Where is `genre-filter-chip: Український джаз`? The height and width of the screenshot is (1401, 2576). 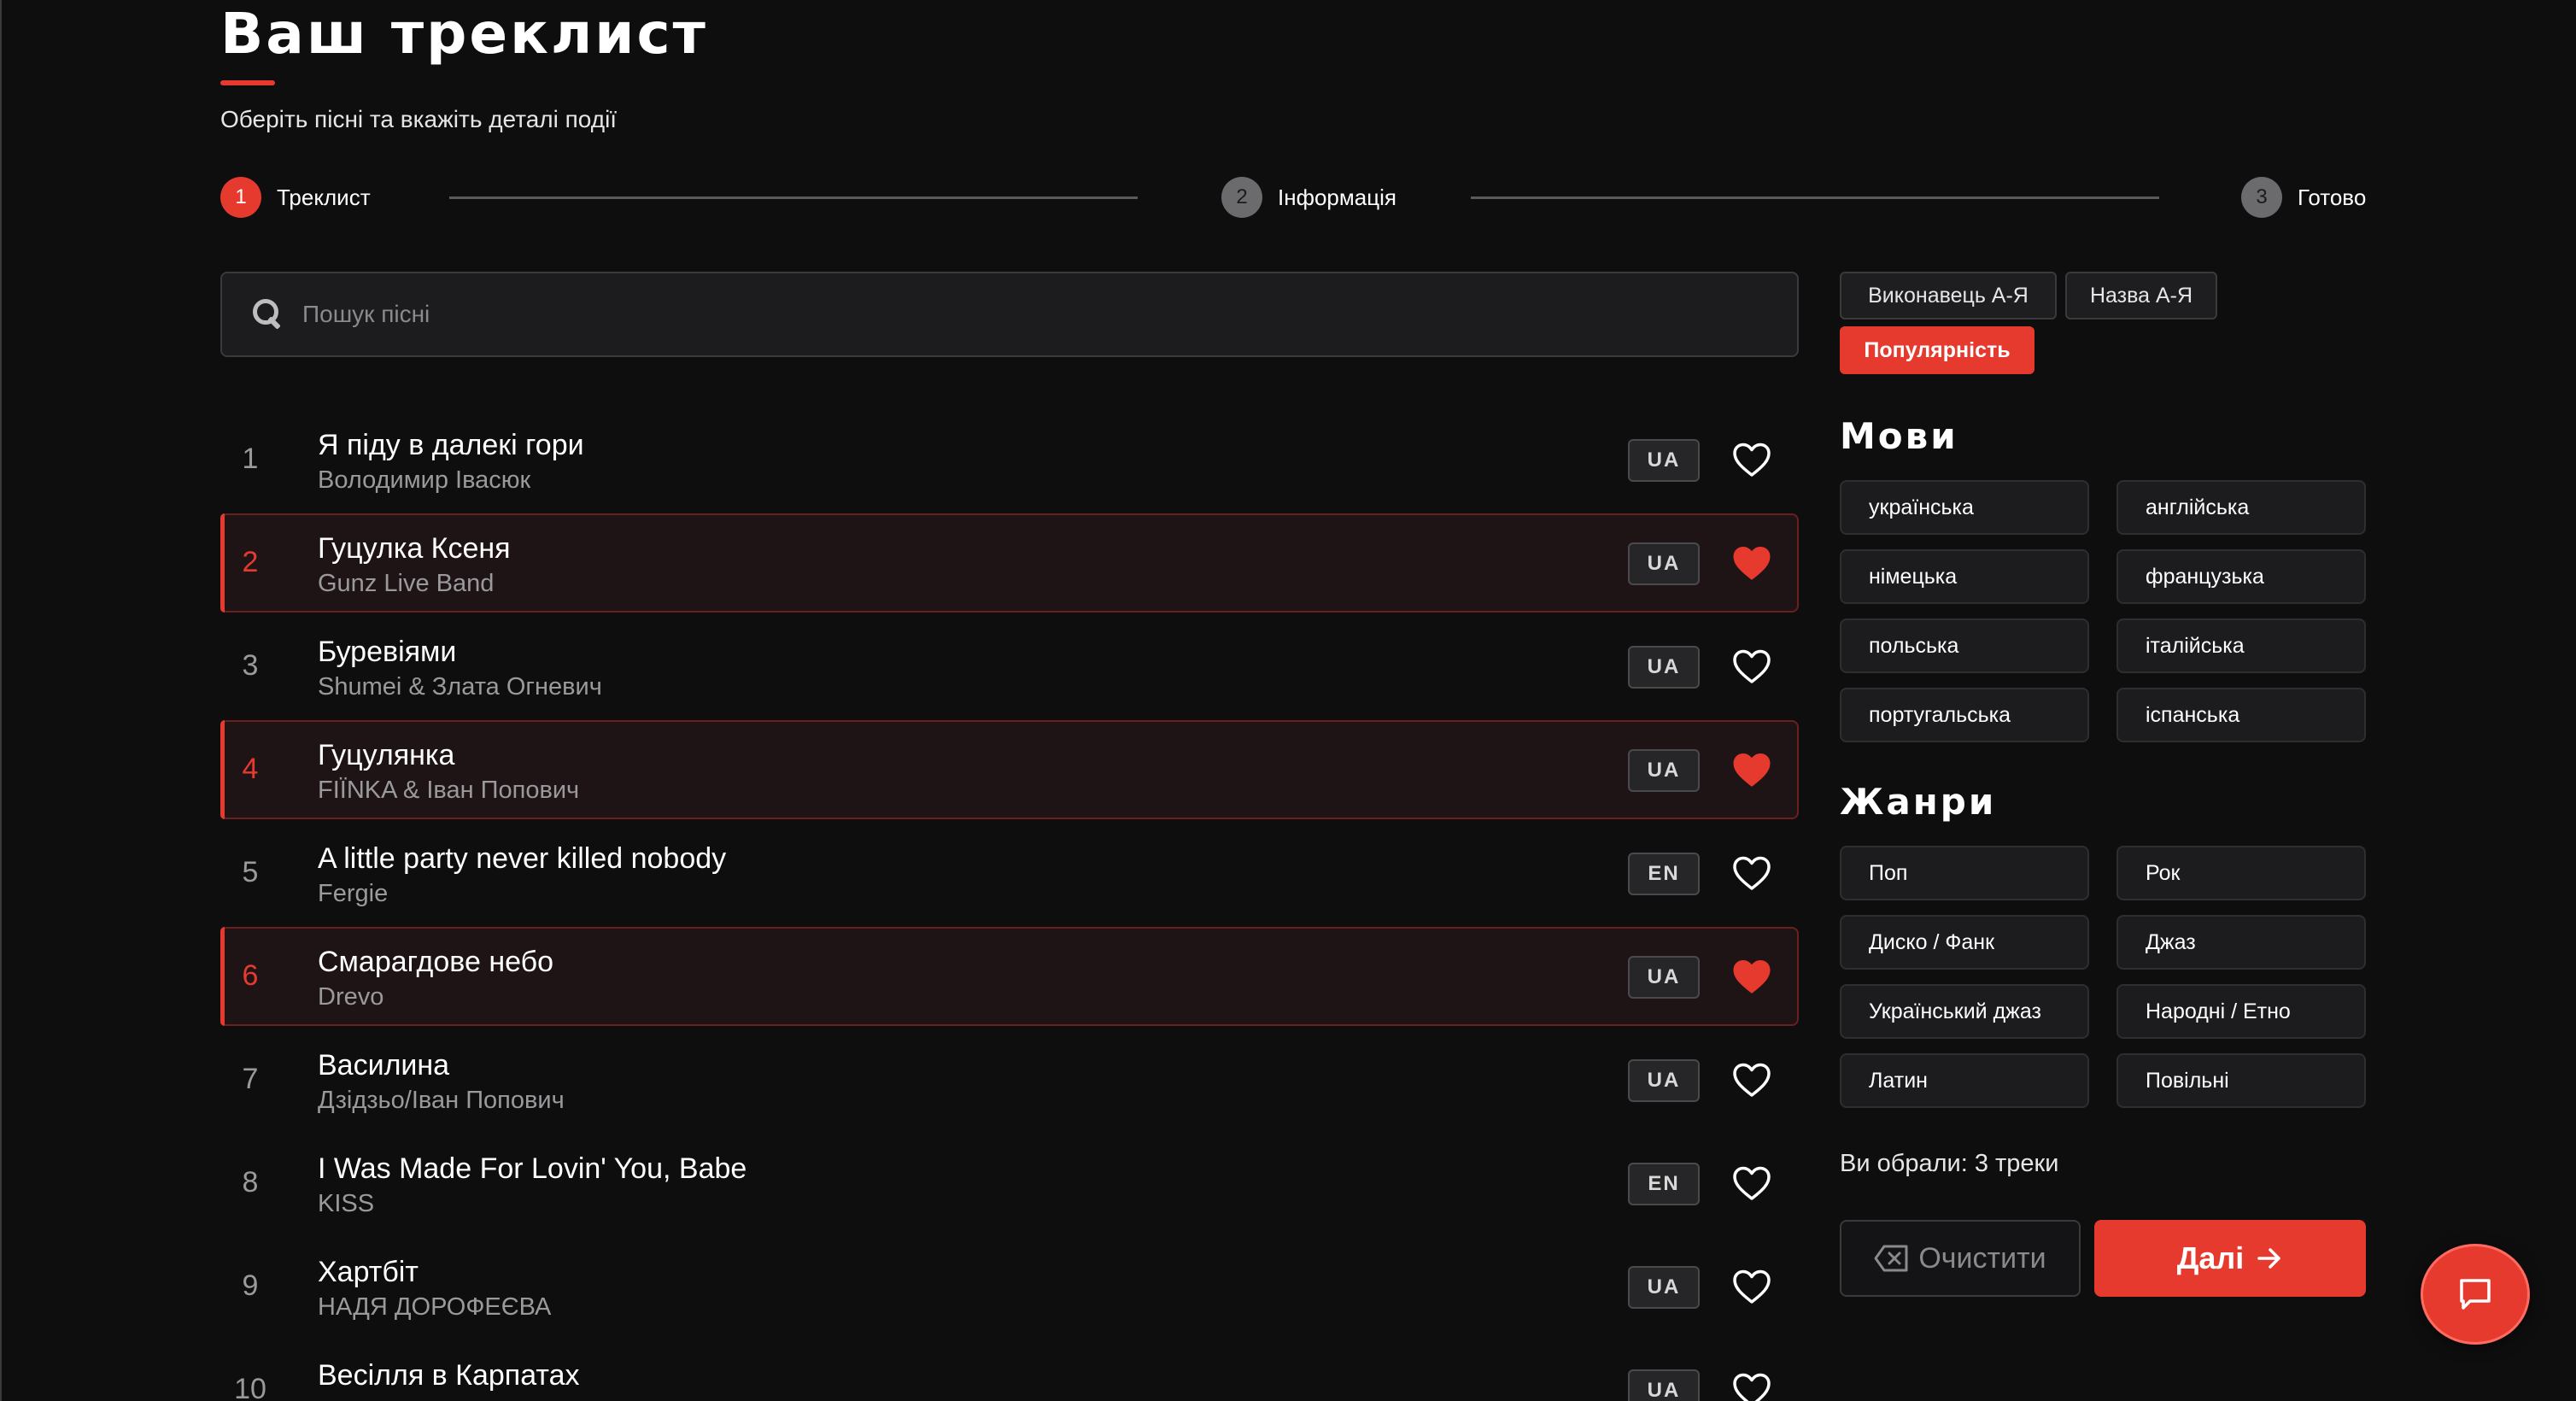 genre-filter-chip: Український джаз is located at coordinates (1964, 1012).